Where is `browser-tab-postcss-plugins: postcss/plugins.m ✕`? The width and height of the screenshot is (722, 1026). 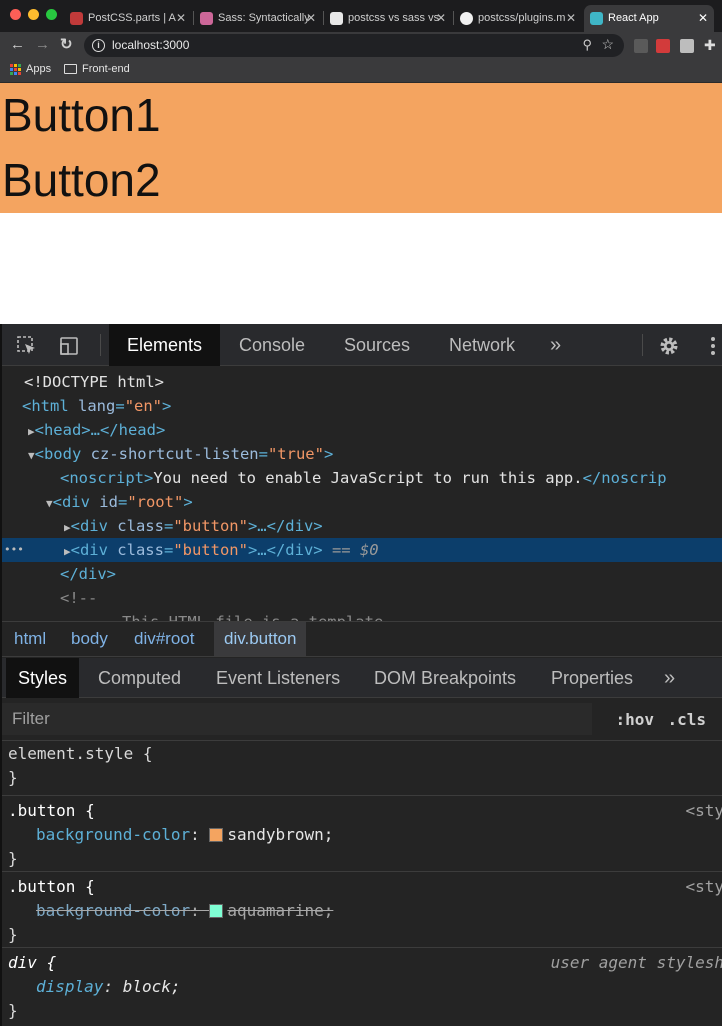 browser-tab-postcss-plugins: postcss/plugins.m ✕ is located at coordinates (518, 18).